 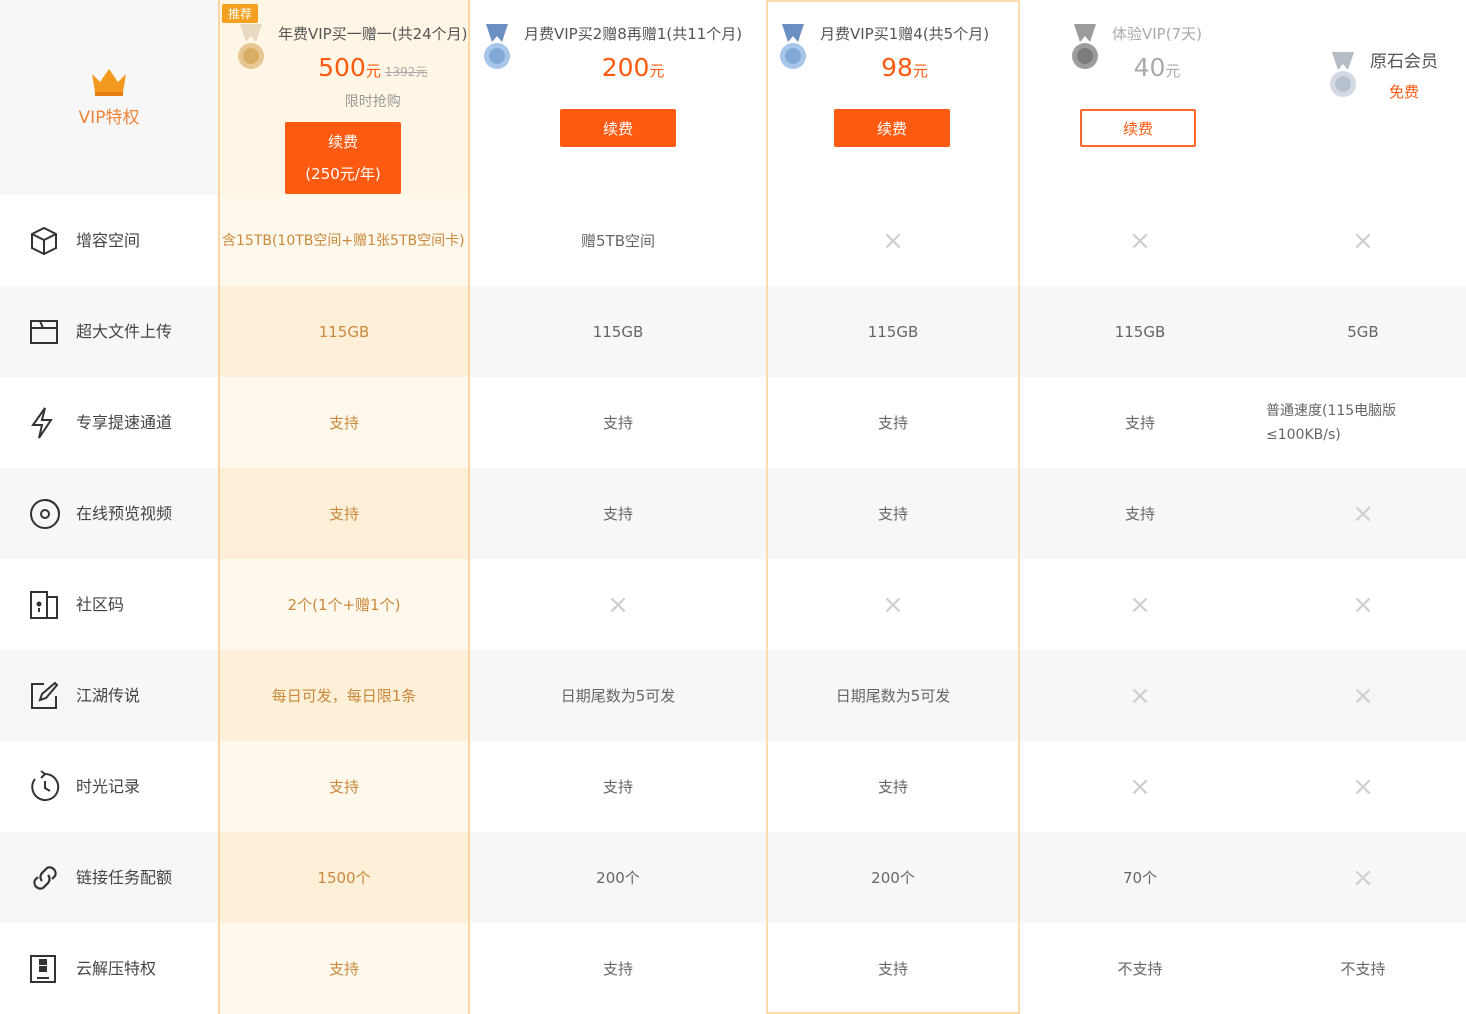 What do you see at coordinates (633, 34) in the screenshot?
I see `plan-name: 月费VIP买2赠8再赠1(共11个月)` at bounding box center [633, 34].